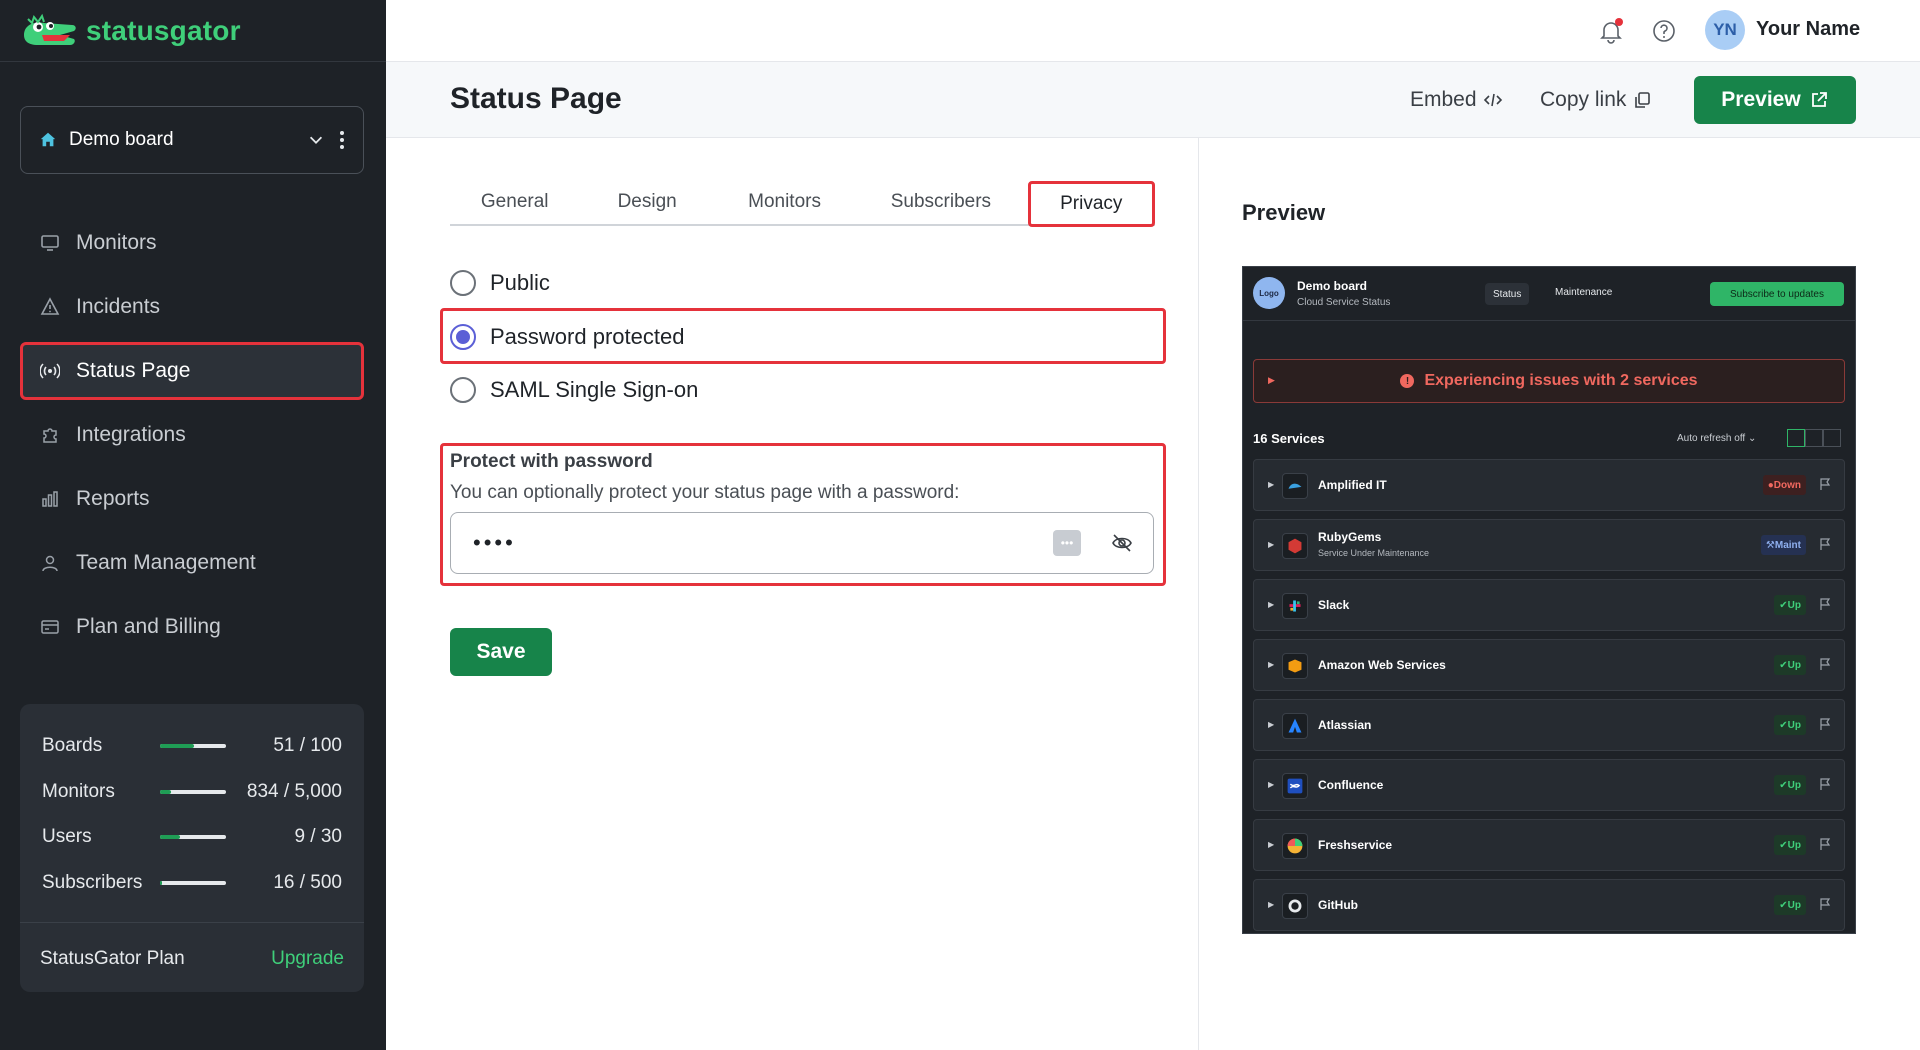 The image size is (1920, 1050). I want to click on plan-row: StatusGator Plan Upgrade, so click(192, 959).